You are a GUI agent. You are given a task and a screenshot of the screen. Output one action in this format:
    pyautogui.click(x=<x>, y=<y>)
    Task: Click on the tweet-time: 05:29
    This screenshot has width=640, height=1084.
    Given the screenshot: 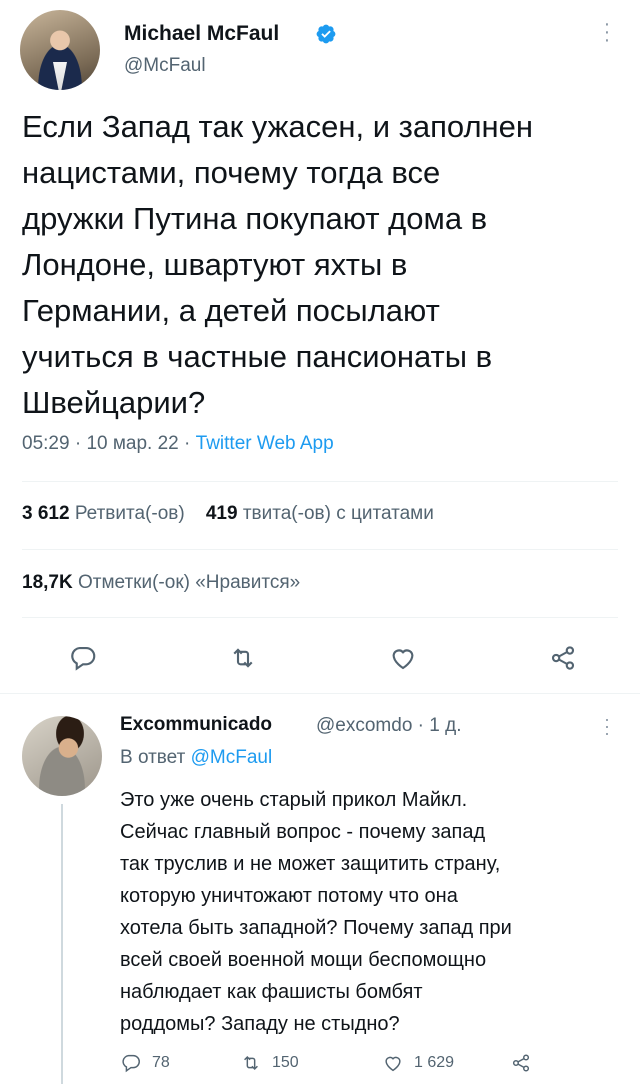 What is the action you would take?
    pyautogui.click(x=46, y=443)
    